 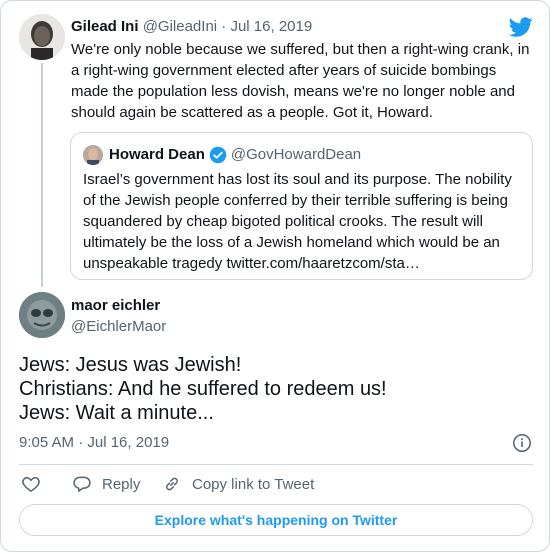 I want to click on twitter-bird-icon, so click(x=521, y=27).